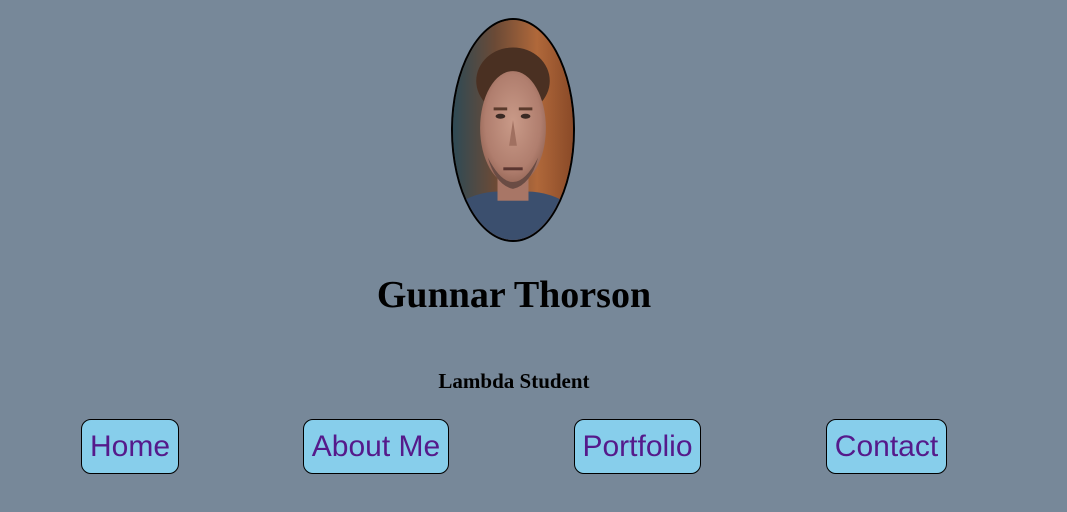 The width and height of the screenshot is (1067, 512). What do you see at coordinates (130, 446) in the screenshot?
I see `nav-home-button: Home` at bounding box center [130, 446].